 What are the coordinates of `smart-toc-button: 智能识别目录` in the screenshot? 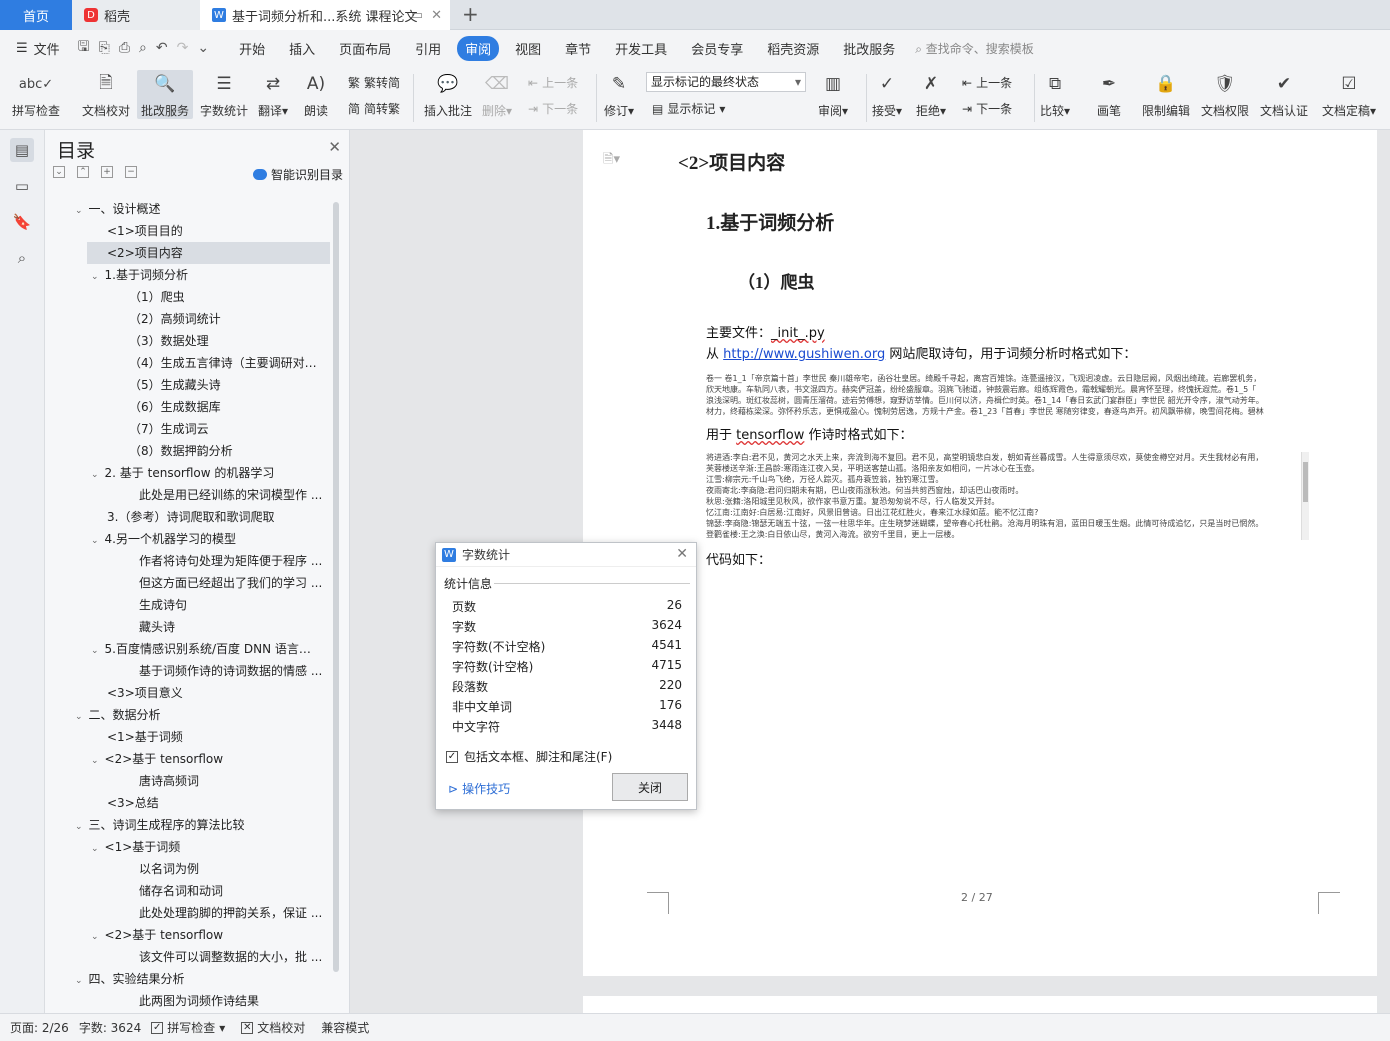 It's located at (297, 174).